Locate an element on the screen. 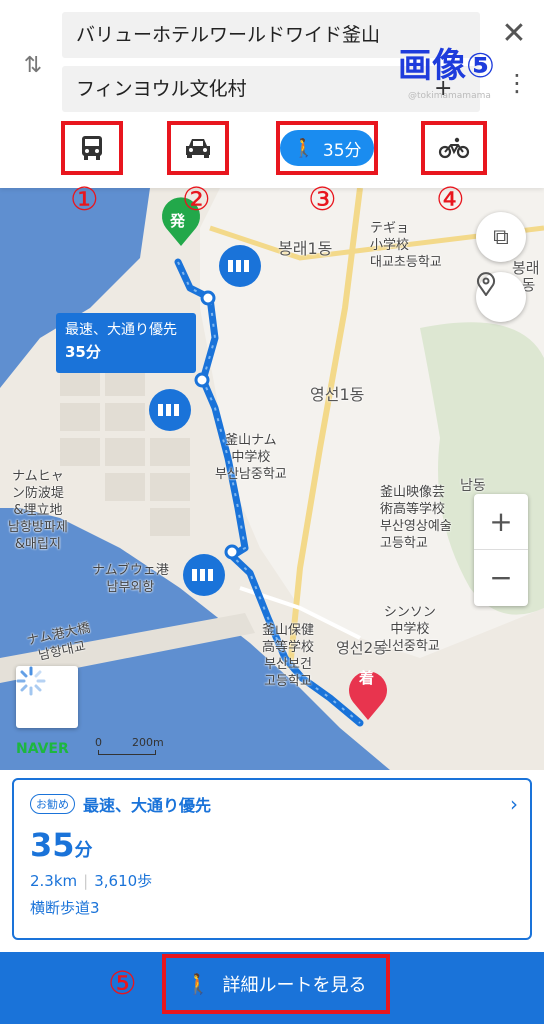 This screenshot has height=1024, width=544. route-stats: 2.3km | 3,610歩 is located at coordinates (272, 880).